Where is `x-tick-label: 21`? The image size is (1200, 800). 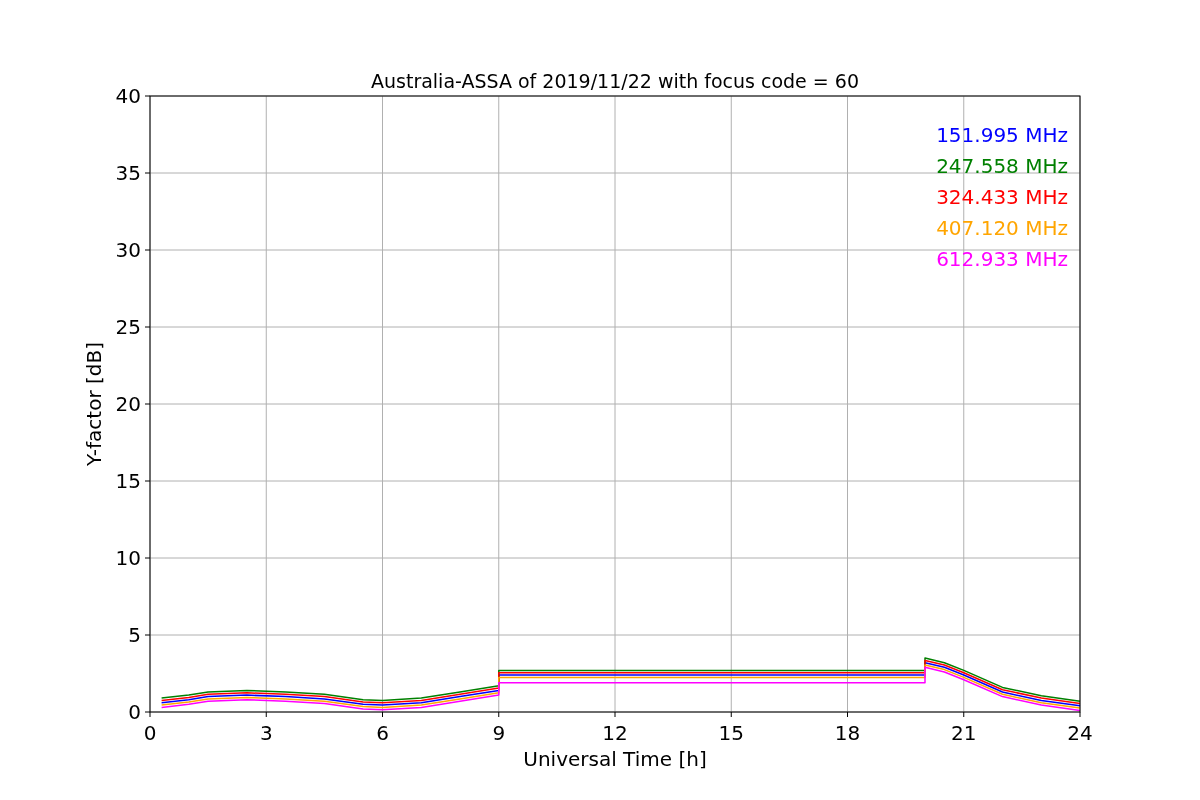
x-tick-label: 21 is located at coordinates (964, 733).